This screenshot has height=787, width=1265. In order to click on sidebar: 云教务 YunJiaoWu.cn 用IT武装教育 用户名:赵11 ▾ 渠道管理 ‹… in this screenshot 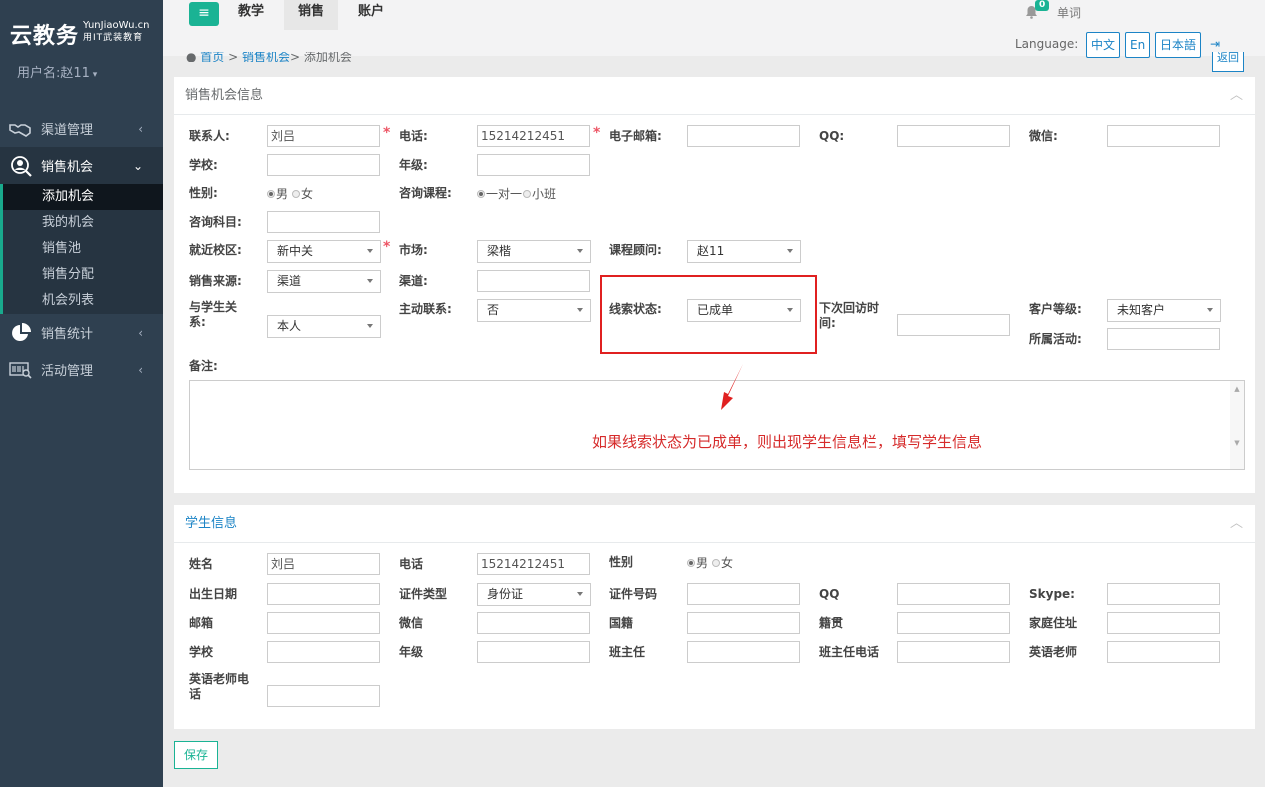, I will do `click(81, 393)`.